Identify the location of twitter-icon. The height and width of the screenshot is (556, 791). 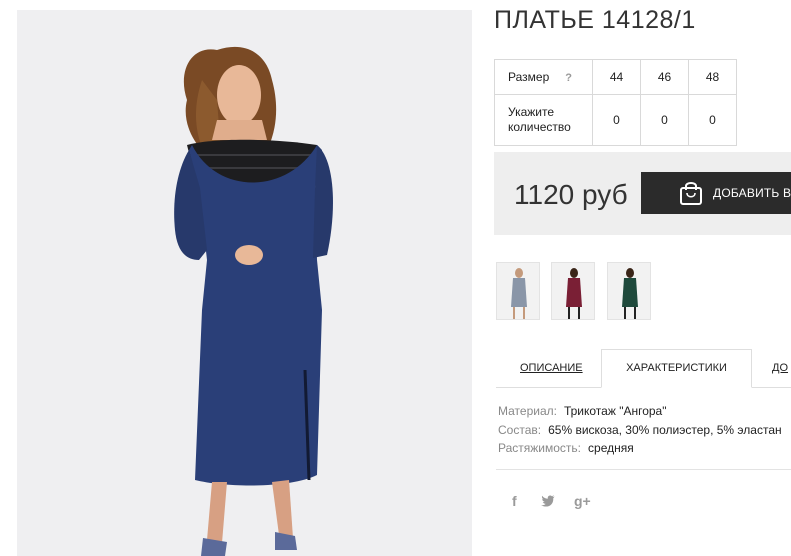
(548, 502).